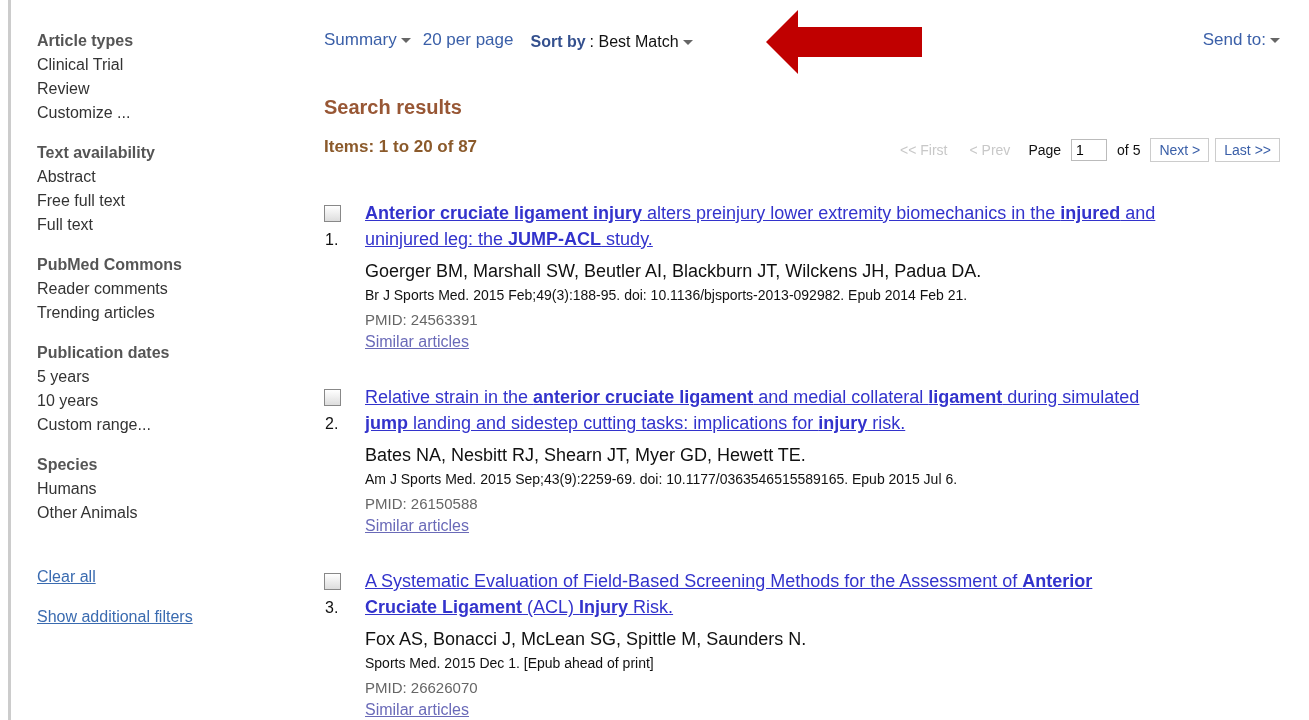 This screenshot has width=1309, height=720. What do you see at coordinates (673, 271) in the screenshot?
I see `result-authors: Goerger BM, Marshall SW, Beutler AI, Blackburn JT, Wilckens JH, Padua DA.` at bounding box center [673, 271].